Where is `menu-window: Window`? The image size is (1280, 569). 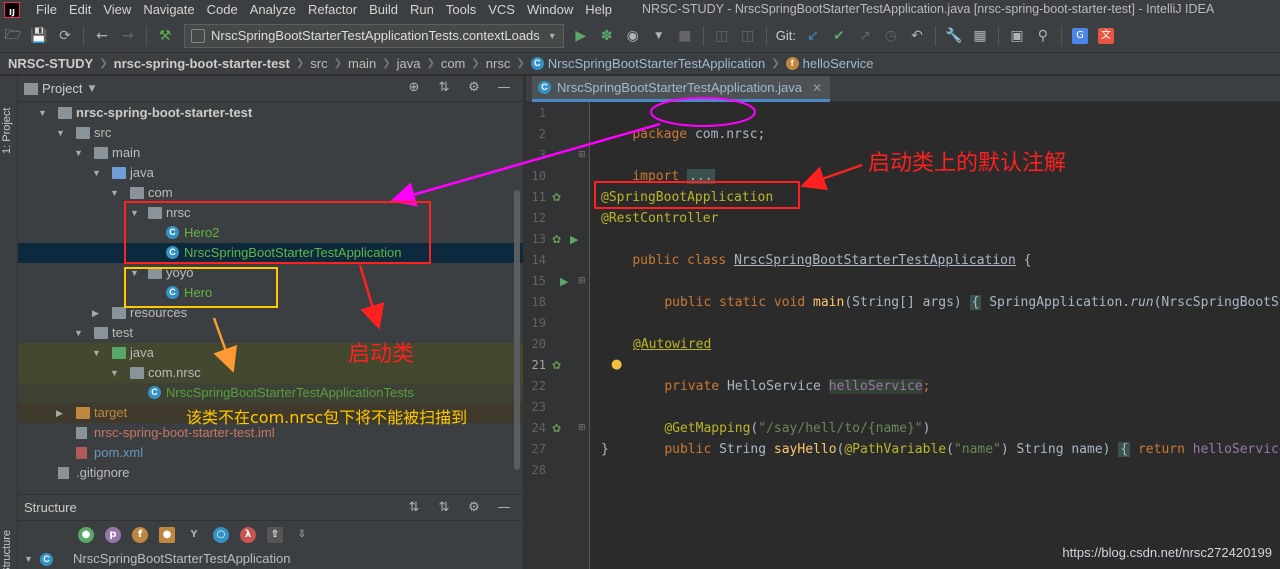
menu-window: Window is located at coordinates (550, 9).